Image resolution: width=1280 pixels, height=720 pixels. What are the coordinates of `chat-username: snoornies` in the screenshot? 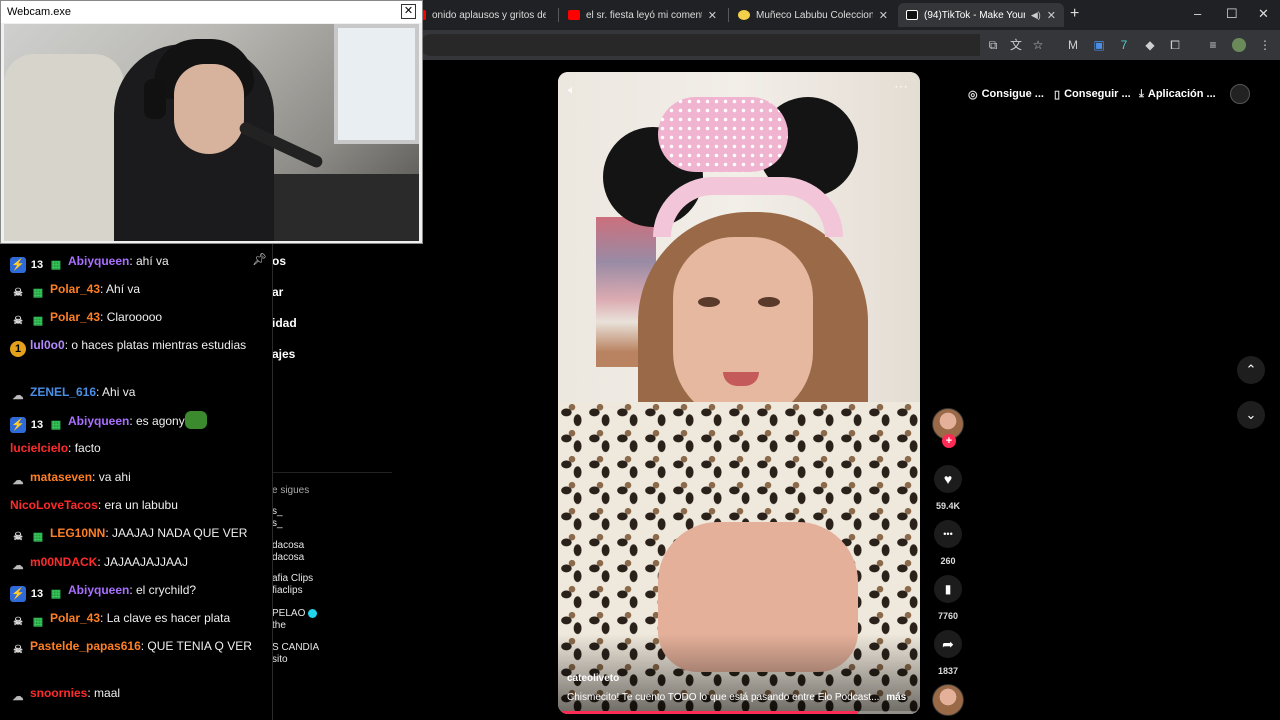 It's located at (58, 693).